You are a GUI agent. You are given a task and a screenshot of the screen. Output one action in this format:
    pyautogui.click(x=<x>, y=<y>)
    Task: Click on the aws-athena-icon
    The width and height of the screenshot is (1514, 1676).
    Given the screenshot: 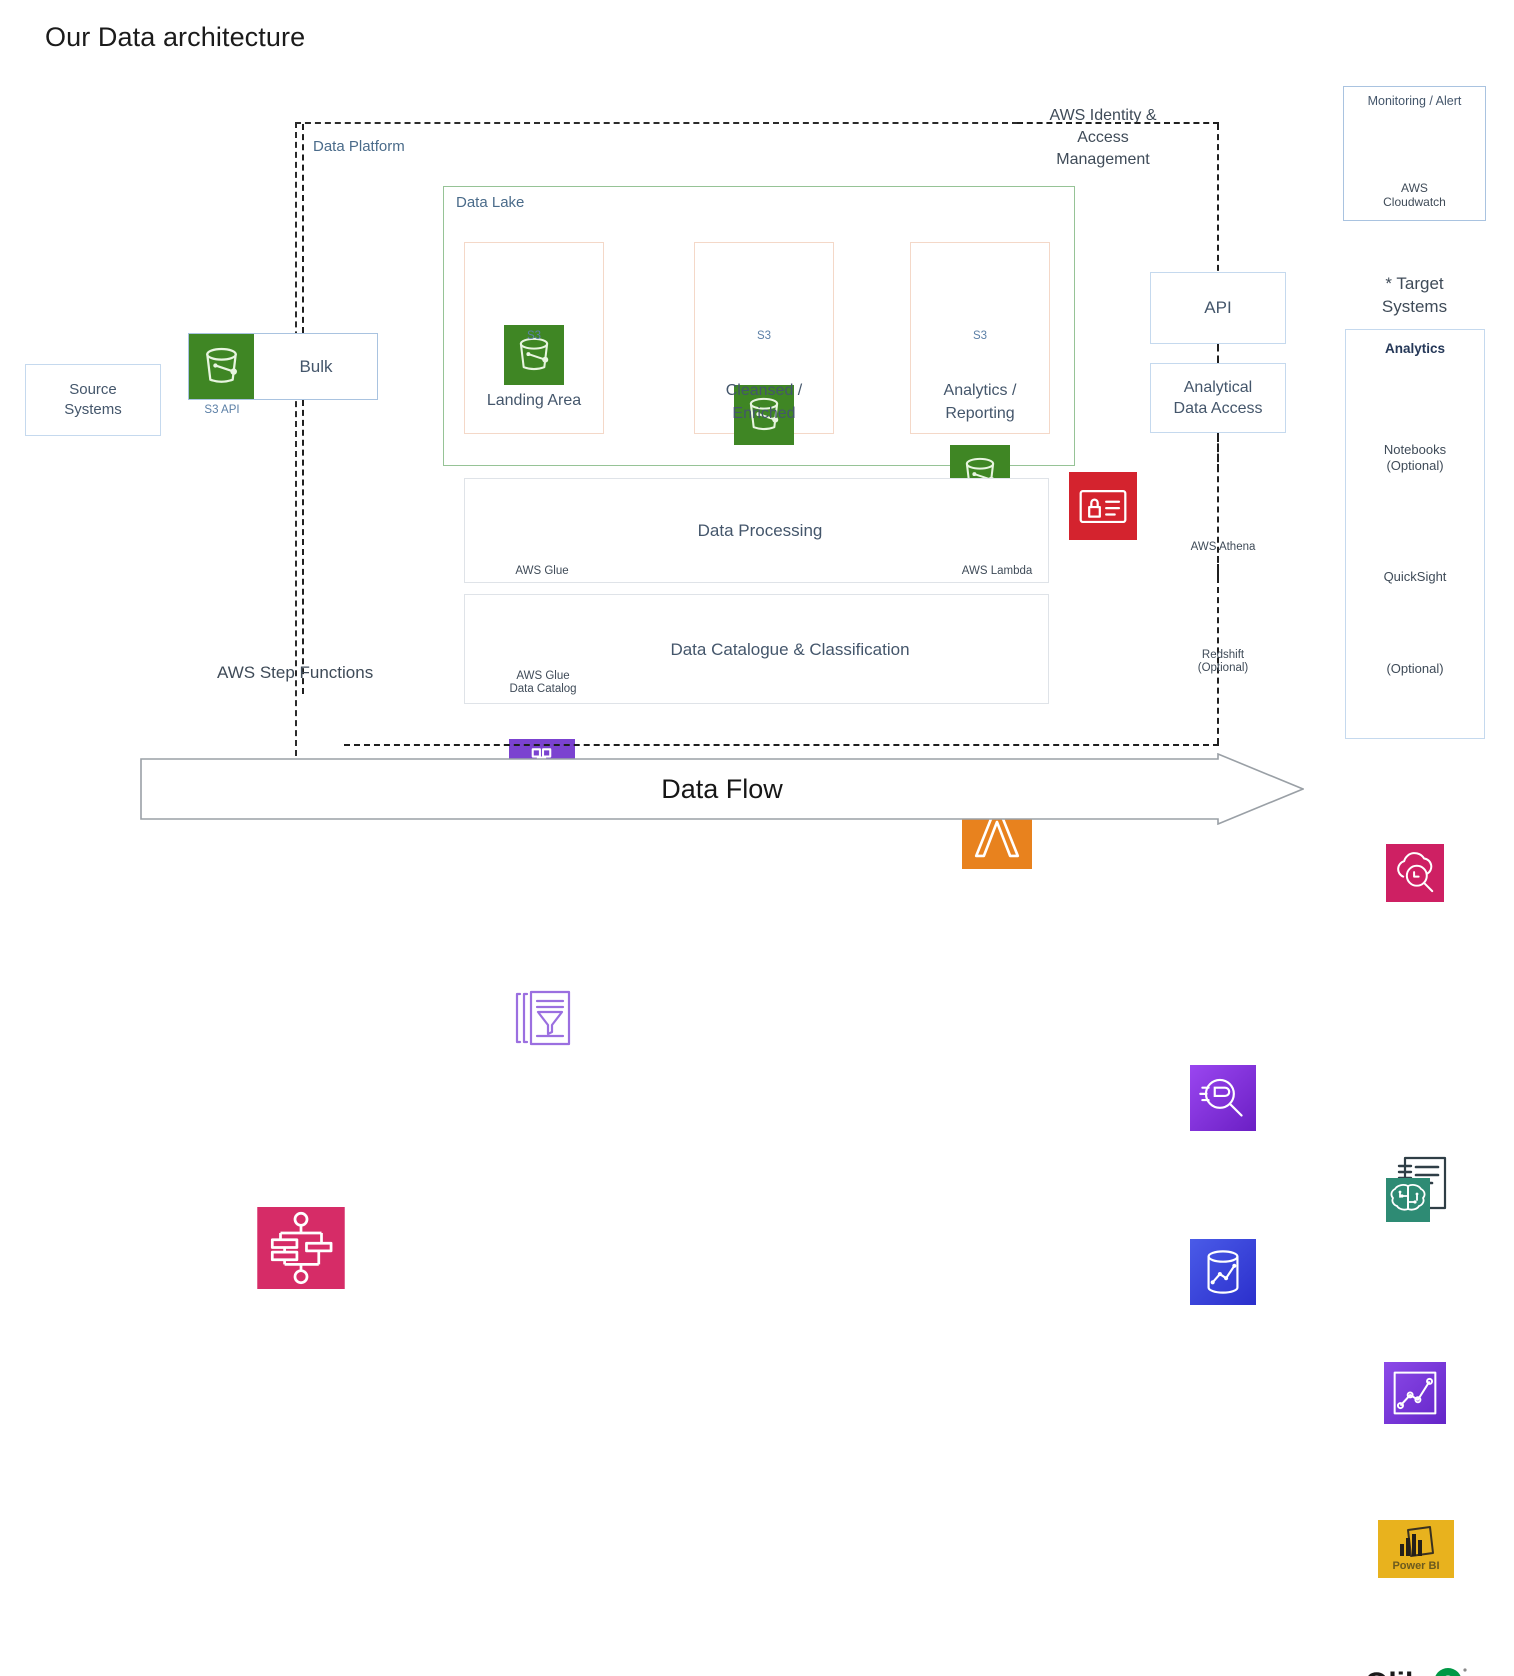 What is the action you would take?
    pyautogui.click(x=1223, y=1098)
    